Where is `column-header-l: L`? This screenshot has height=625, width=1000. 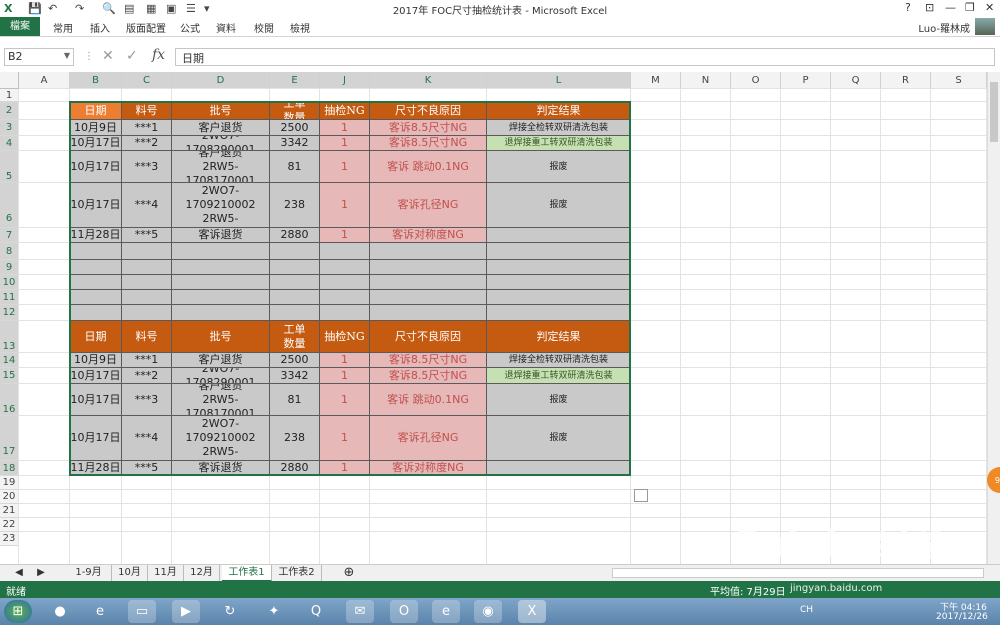 column-header-l: L is located at coordinates (559, 80).